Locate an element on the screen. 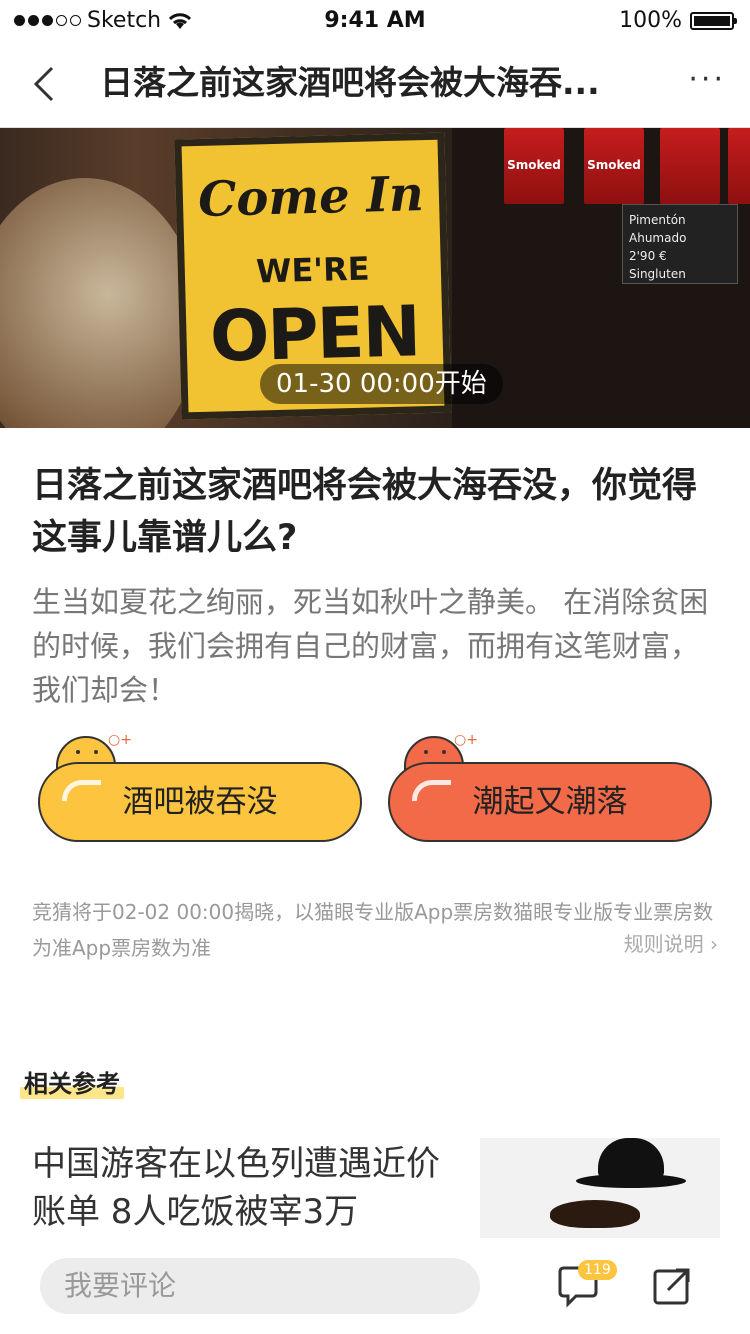  sign-text-come-in: Come In is located at coordinates (311, 197).